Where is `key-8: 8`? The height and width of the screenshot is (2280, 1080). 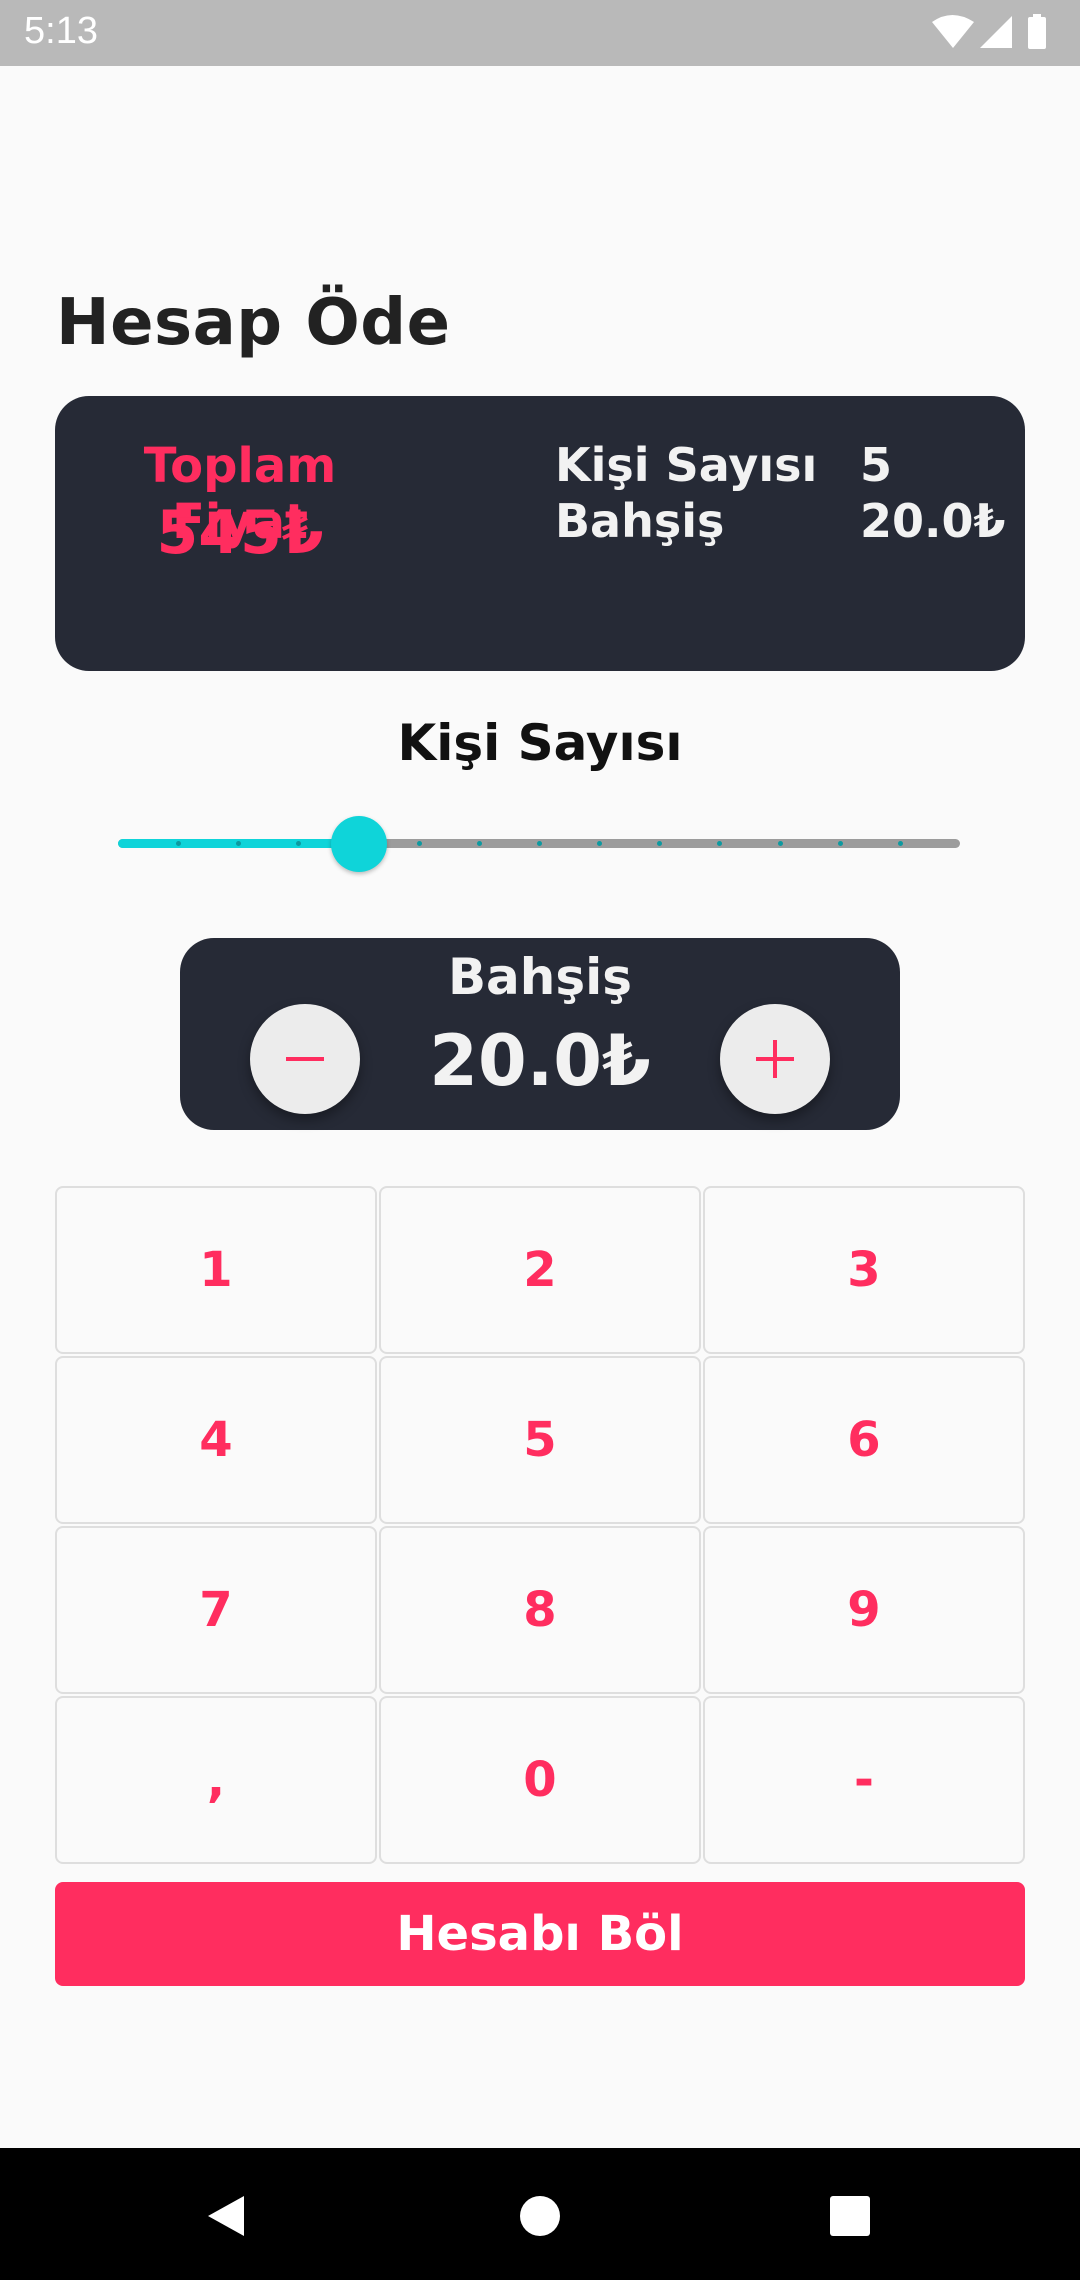 key-8: 8 is located at coordinates (540, 1610).